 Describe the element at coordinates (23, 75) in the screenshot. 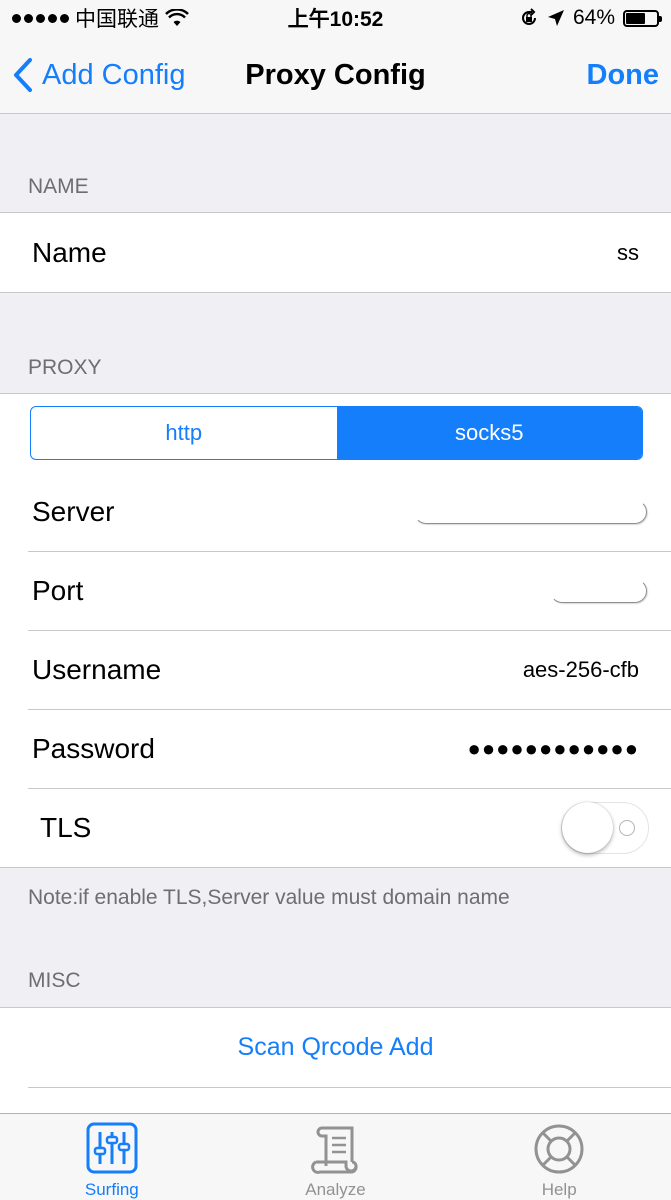

I see `chevron-left-icon` at that location.